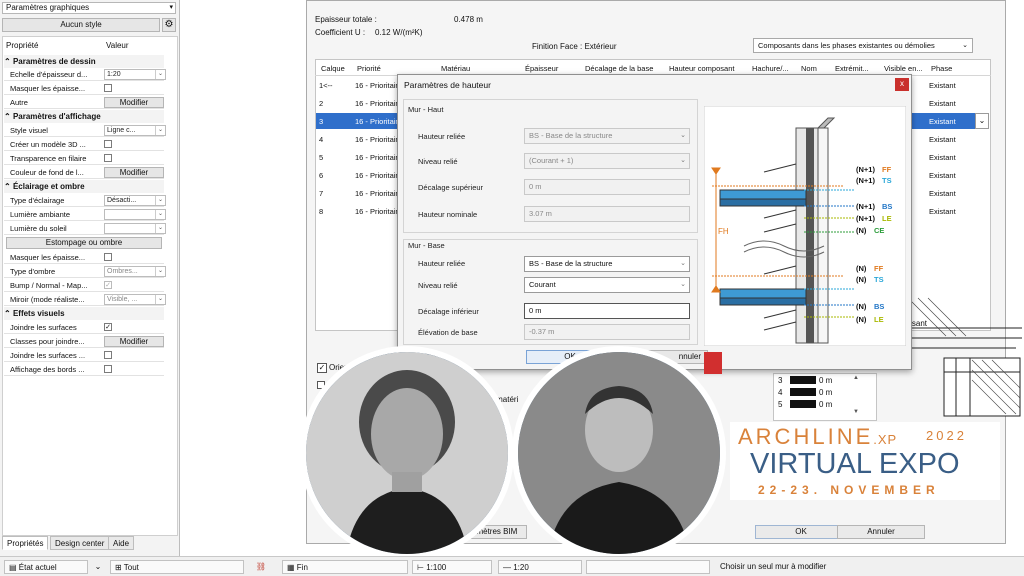  What do you see at coordinates (334, 157) in the screenshot?
I see `table-row-calque: 5` at bounding box center [334, 157].